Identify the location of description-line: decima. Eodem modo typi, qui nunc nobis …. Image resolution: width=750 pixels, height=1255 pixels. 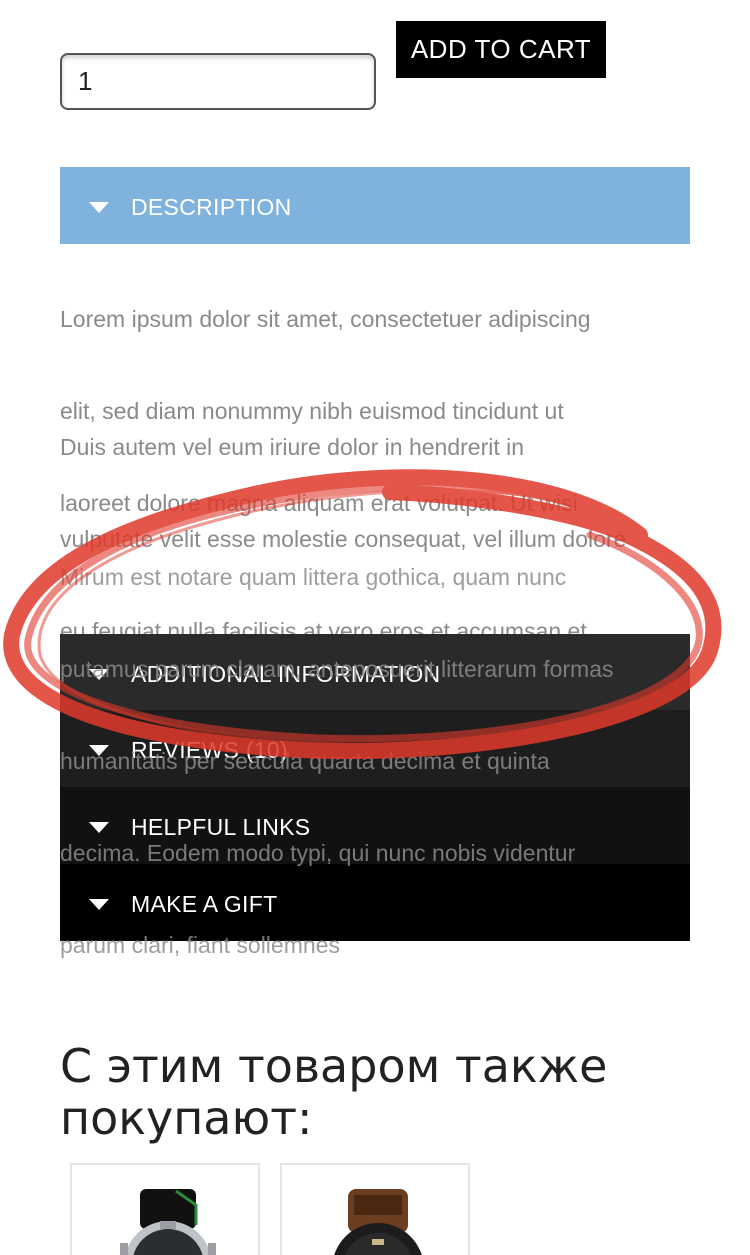
(318, 853).